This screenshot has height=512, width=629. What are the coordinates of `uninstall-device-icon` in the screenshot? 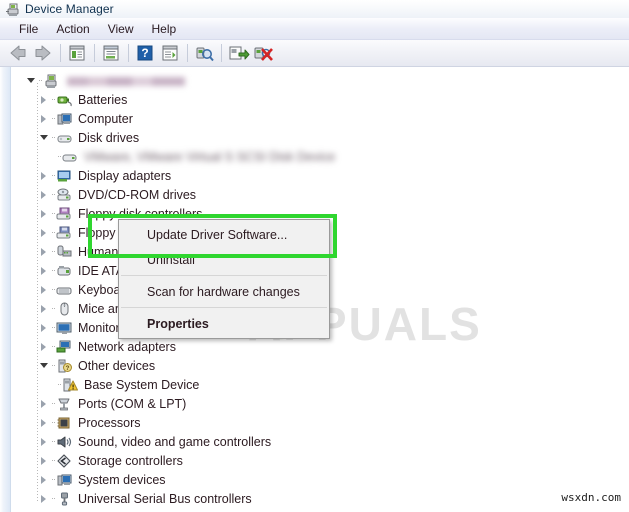 It's located at (263, 53).